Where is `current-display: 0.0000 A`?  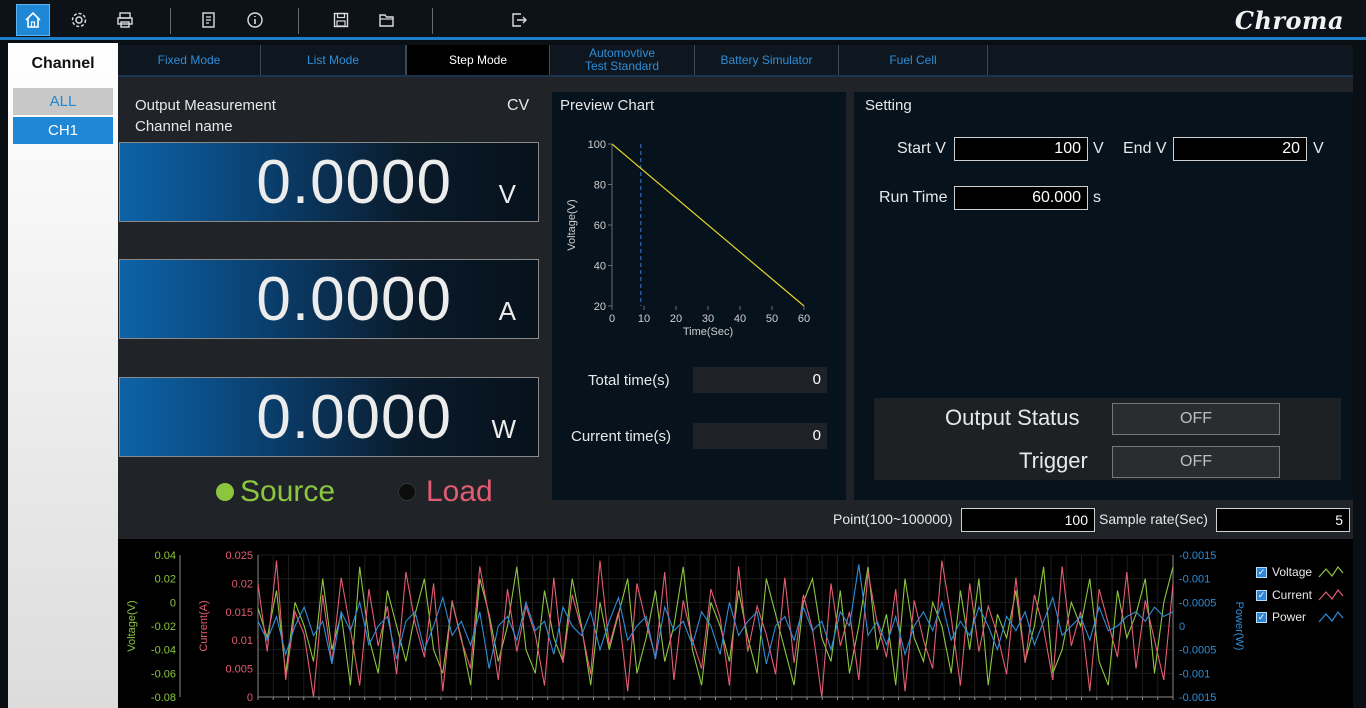
current-display: 0.0000 A is located at coordinates (329, 299).